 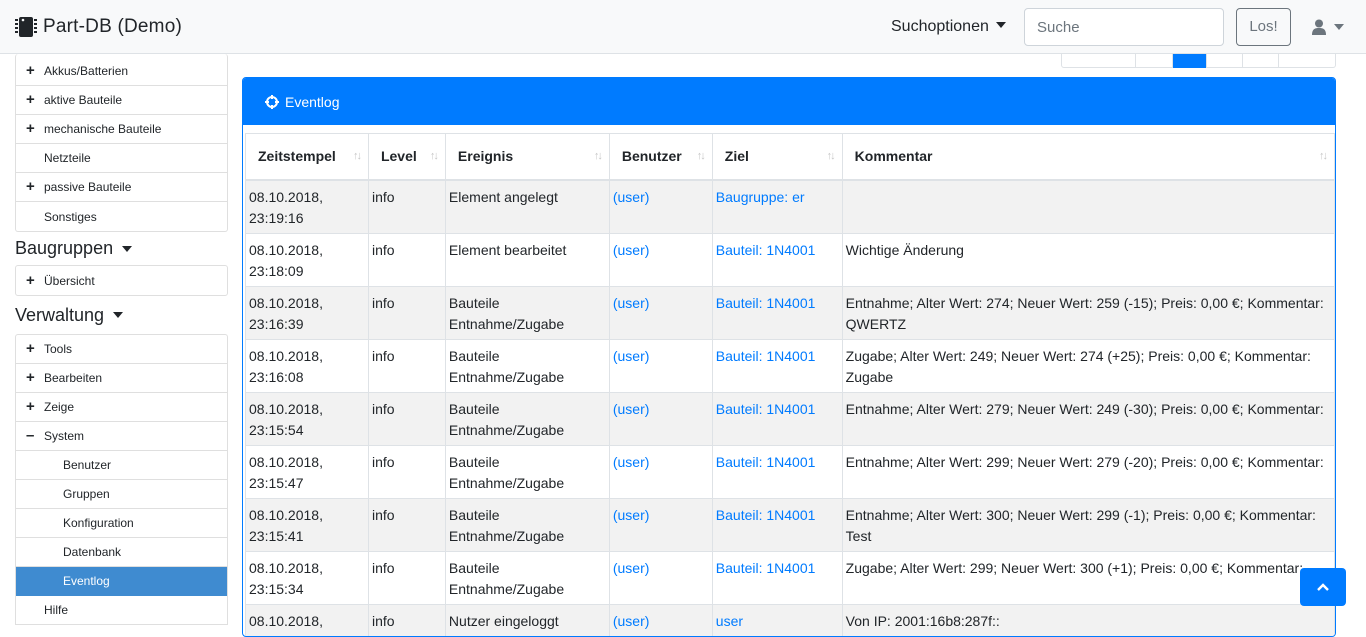 What do you see at coordinates (406, 157) in the screenshot?
I see `column-header-level: Level↑↓` at bounding box center [406, 157].